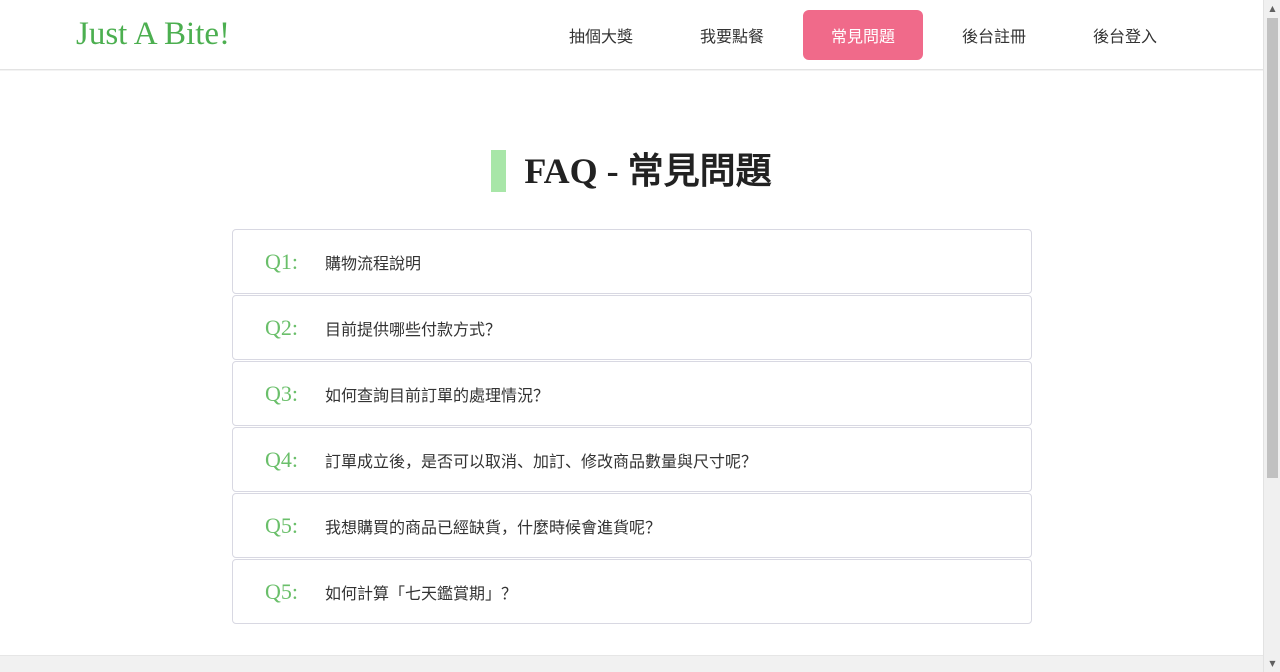 This screenshot has width=1280, height=672. What do you see at coordinates (281, 459) in the screenshot?
I see `faq-number: Q4:` at bounding box center [281, 459].